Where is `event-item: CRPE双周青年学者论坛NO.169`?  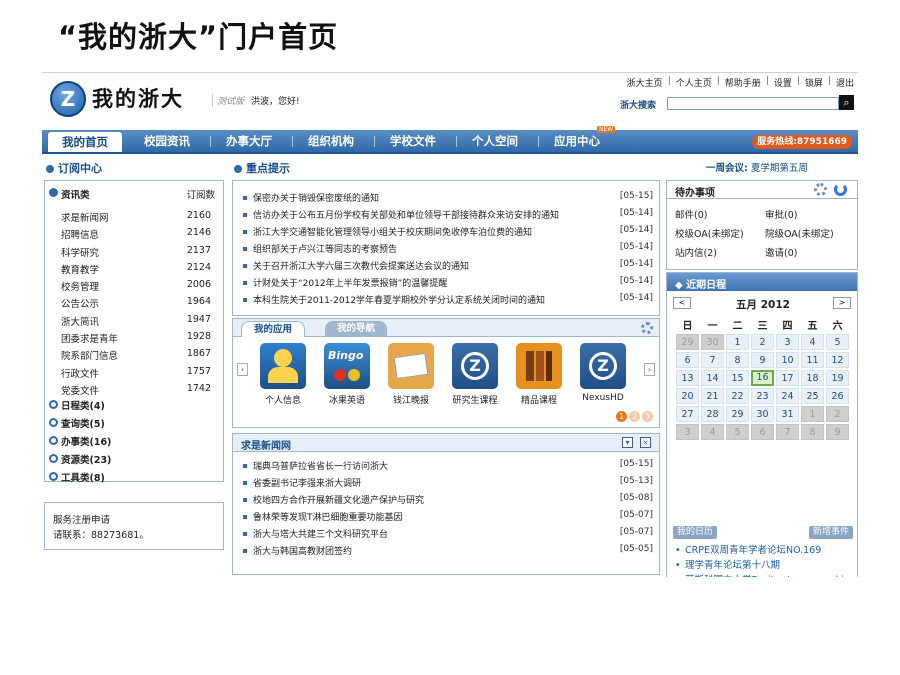 event-item: CRPE双周青年学者论坛NO.169 is located at coordinates (764, 550).